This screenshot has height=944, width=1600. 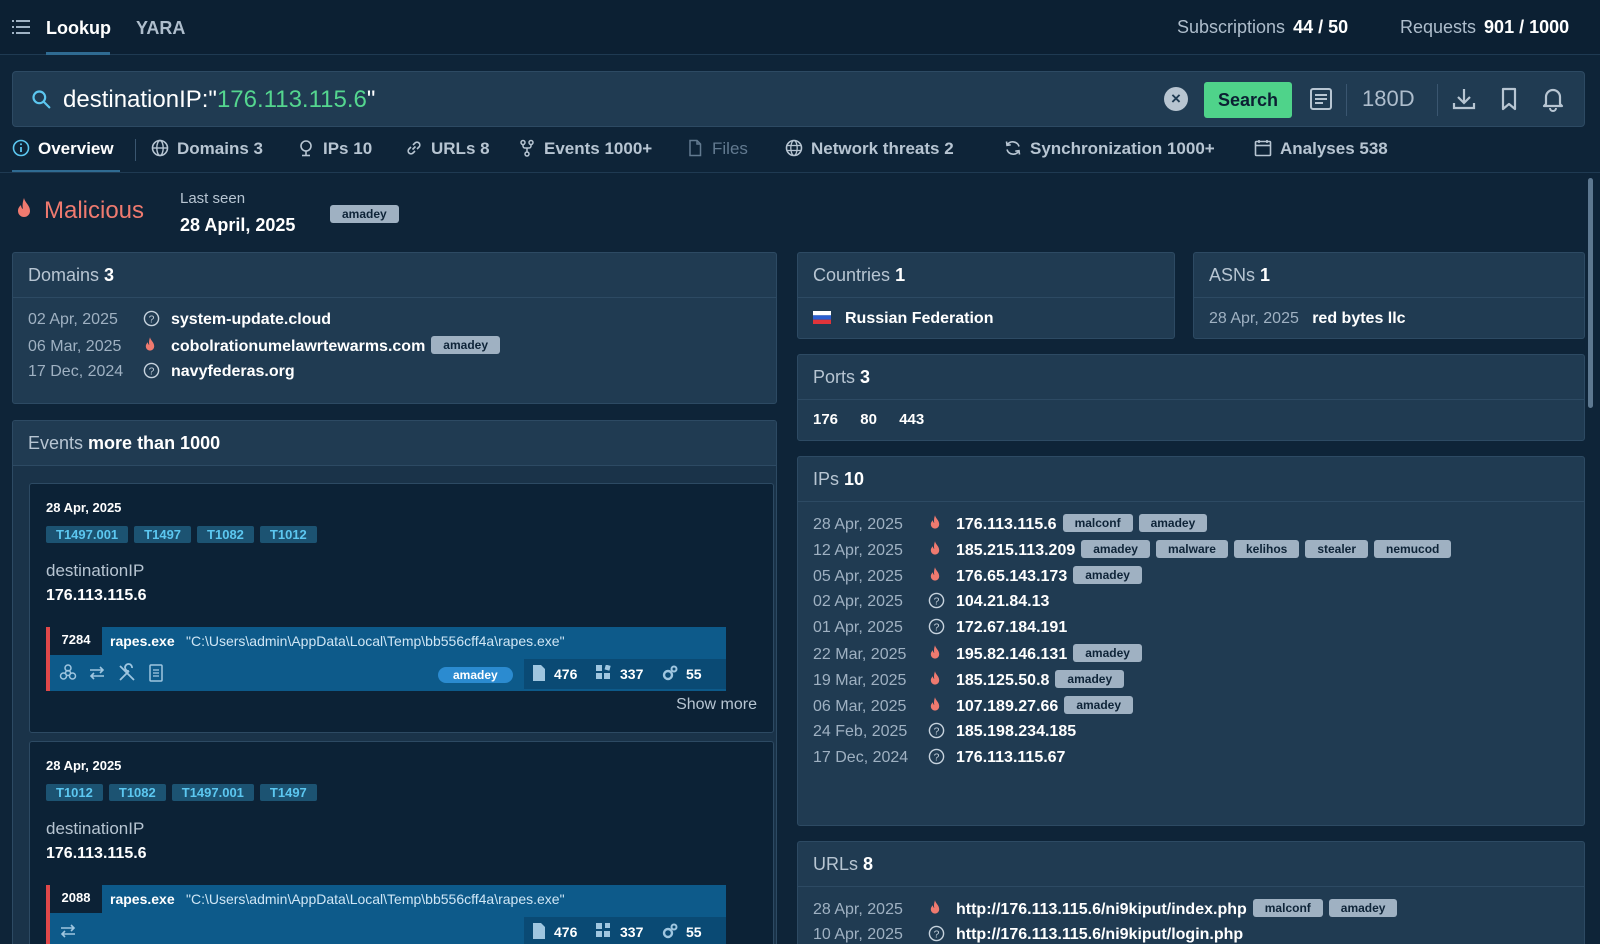 What do you see at coordinates (1232, 275) in the screenshot?
I see `asns-title: ASNs` at bounding box center [1232, 275].